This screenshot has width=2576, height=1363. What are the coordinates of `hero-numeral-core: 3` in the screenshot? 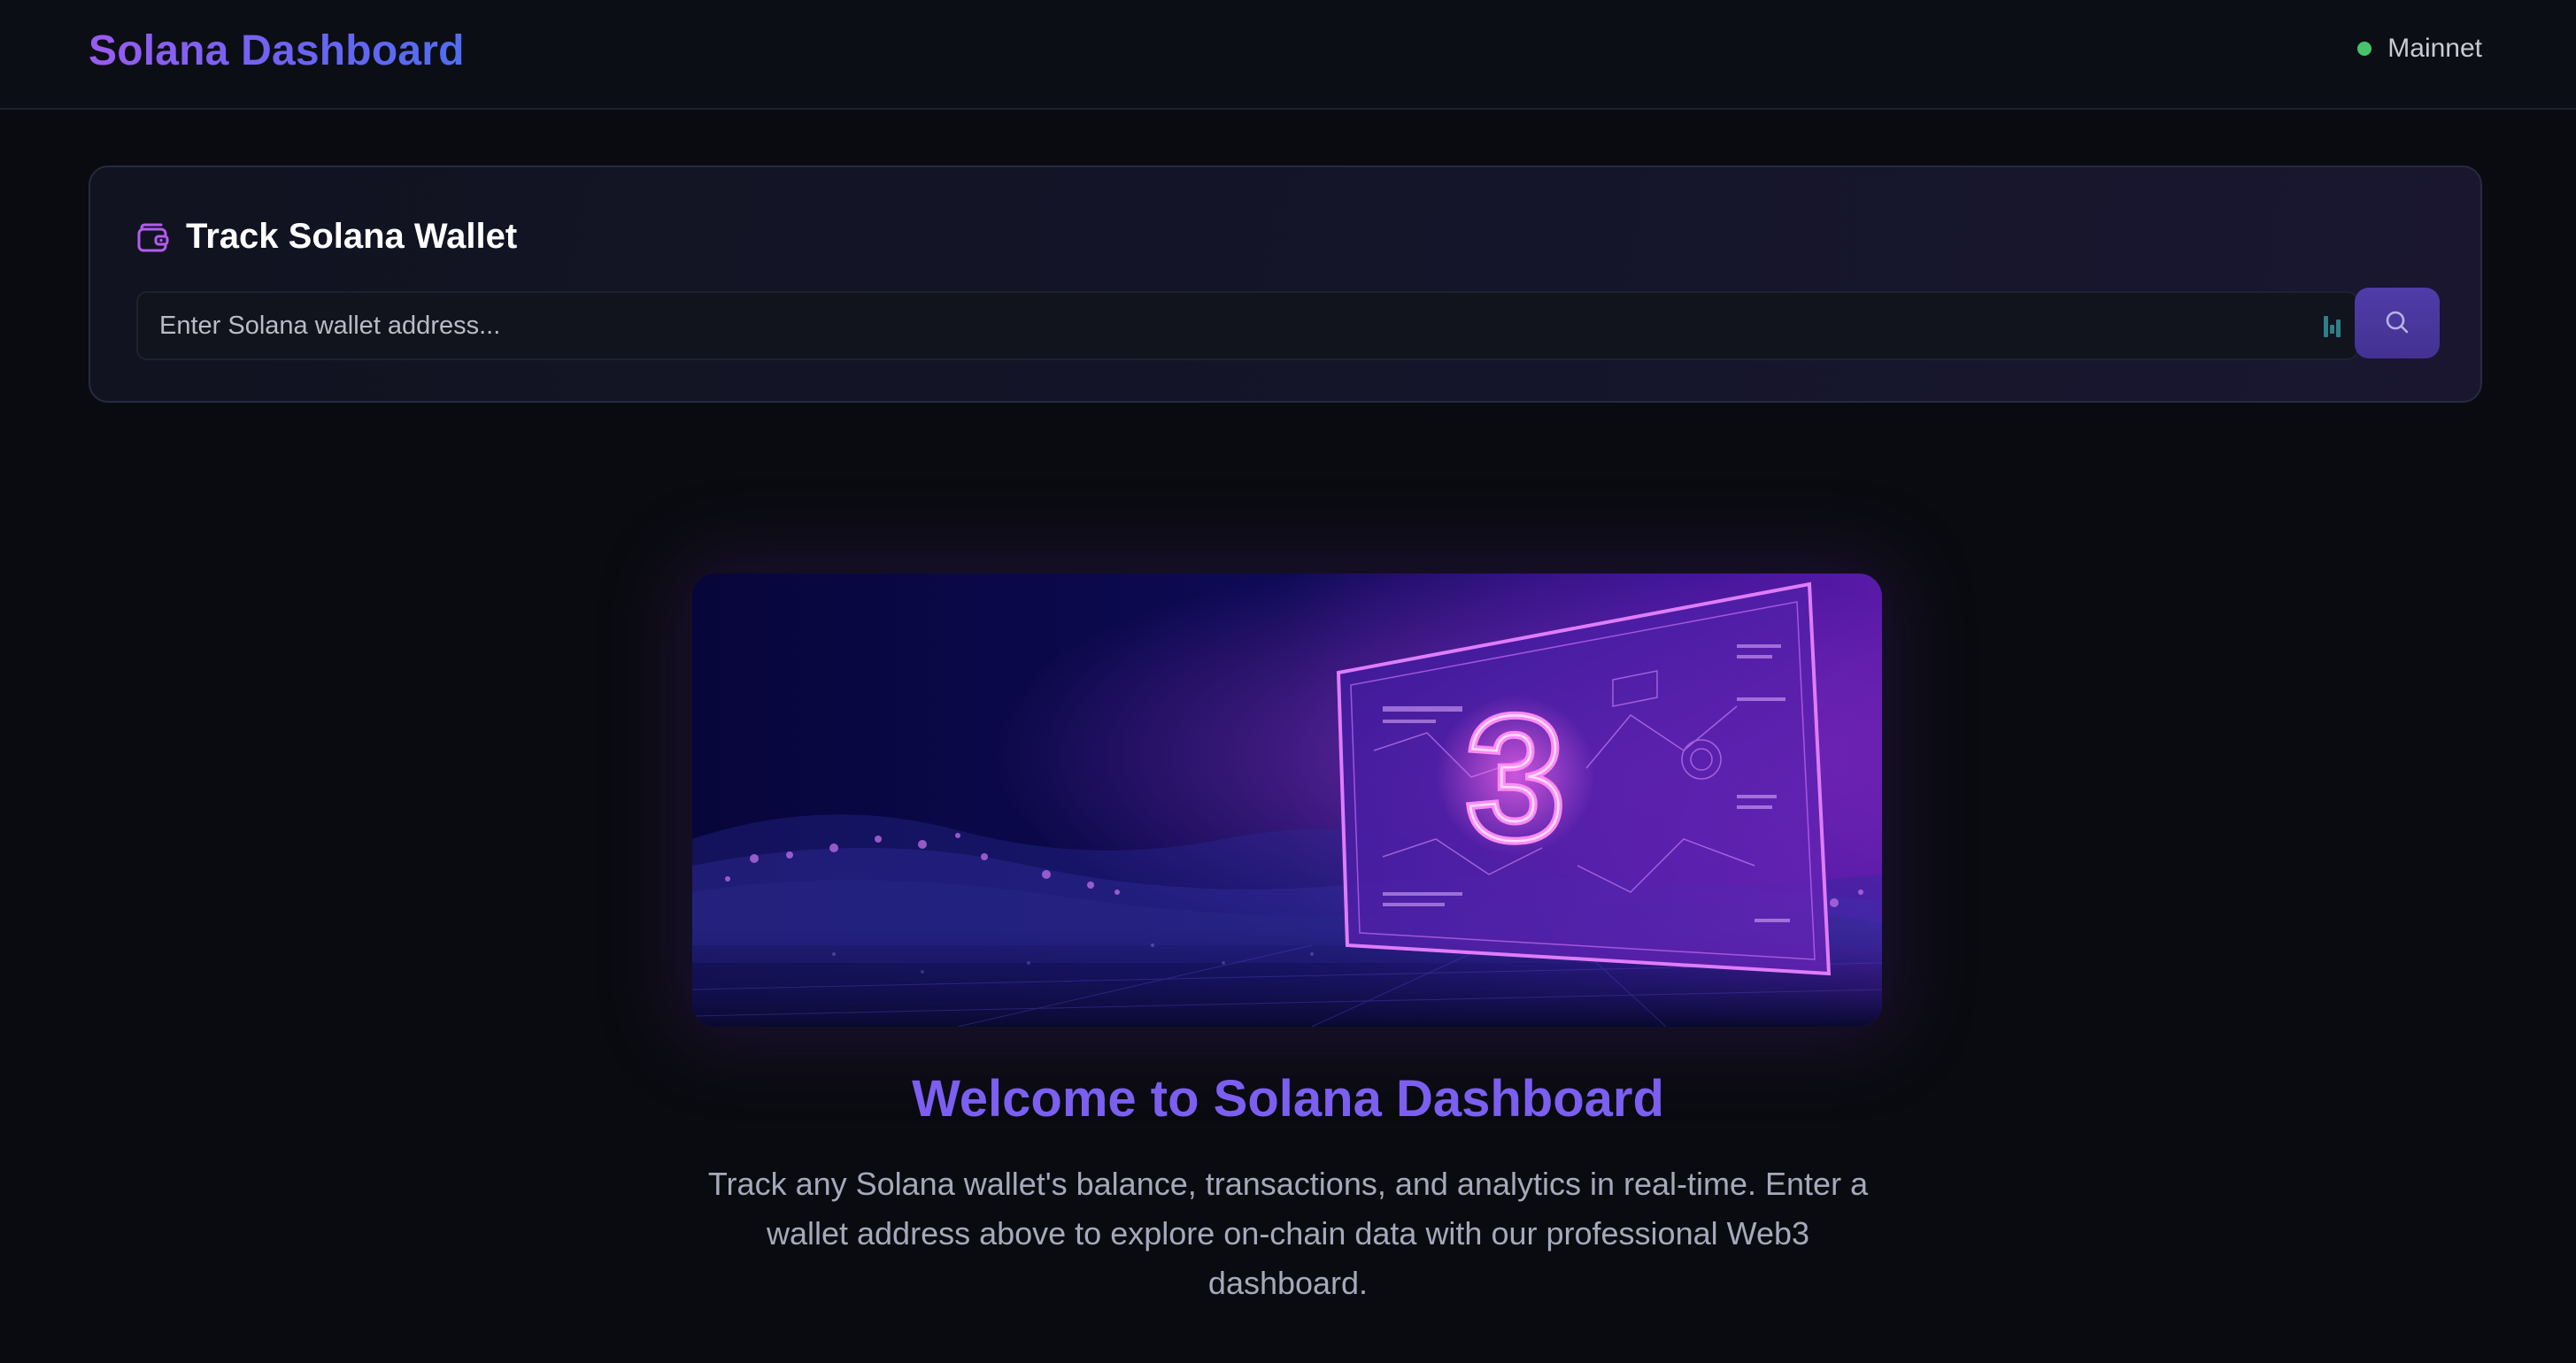 It's located at (1515, 779).